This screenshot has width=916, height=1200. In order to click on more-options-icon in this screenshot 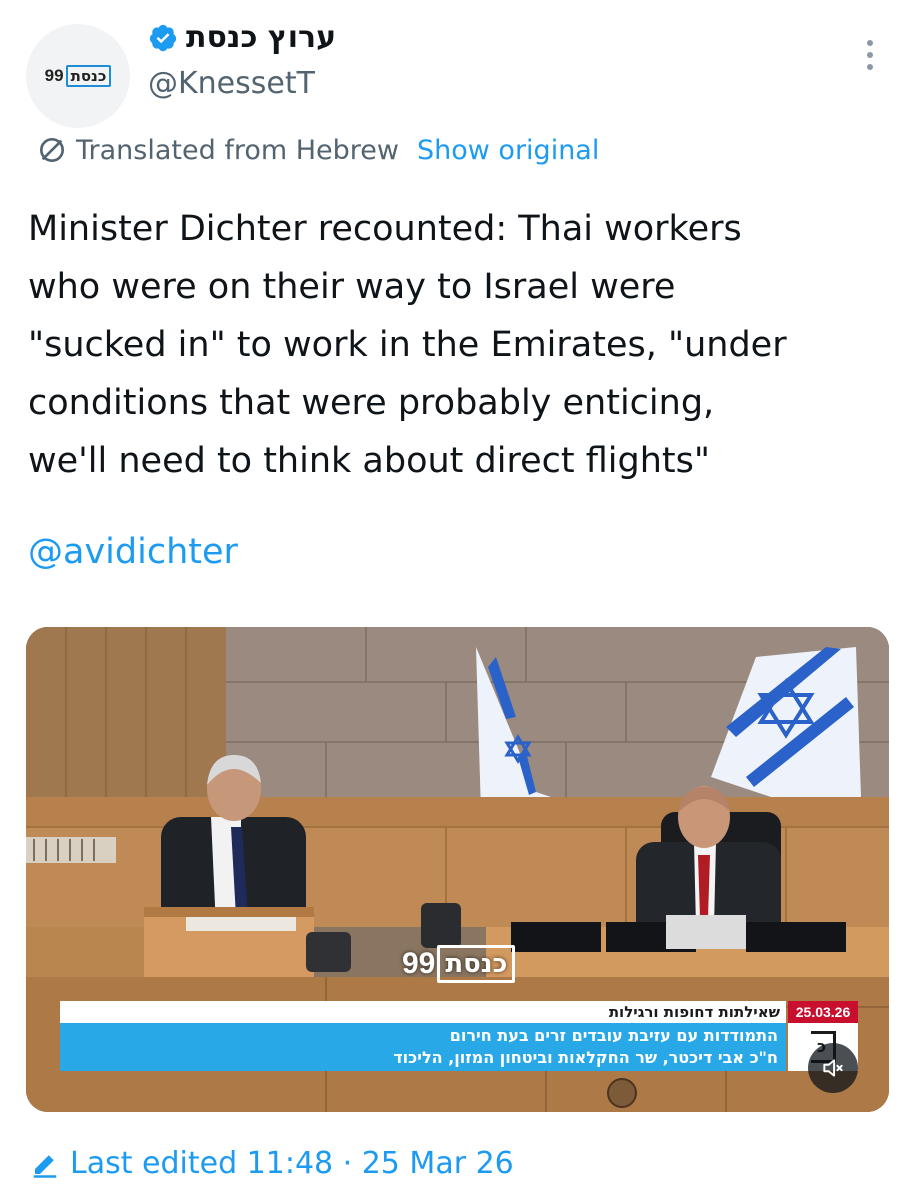, I will do `click(870, 55)`.